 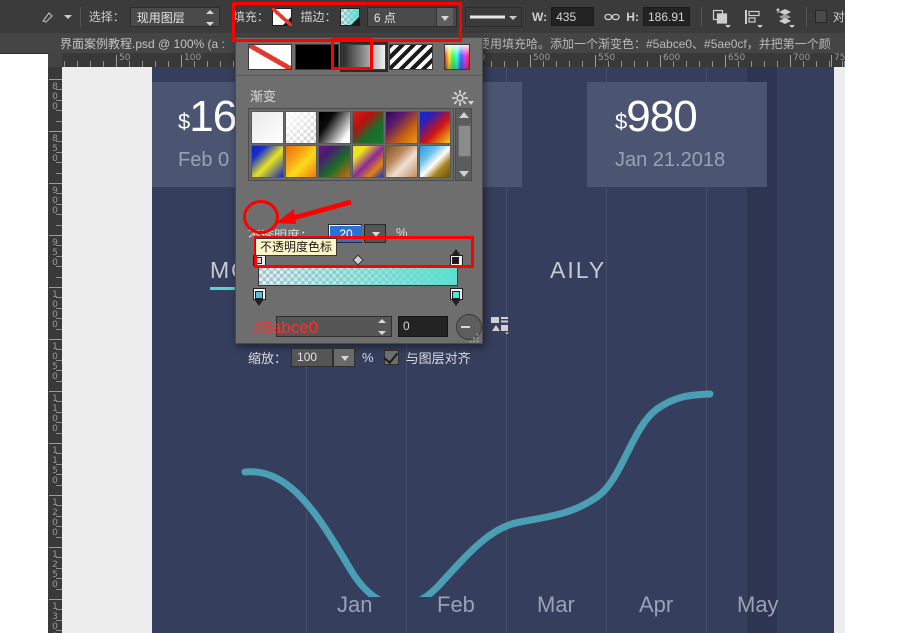 I want to click on angle-needle, so click(x=465, y=327).